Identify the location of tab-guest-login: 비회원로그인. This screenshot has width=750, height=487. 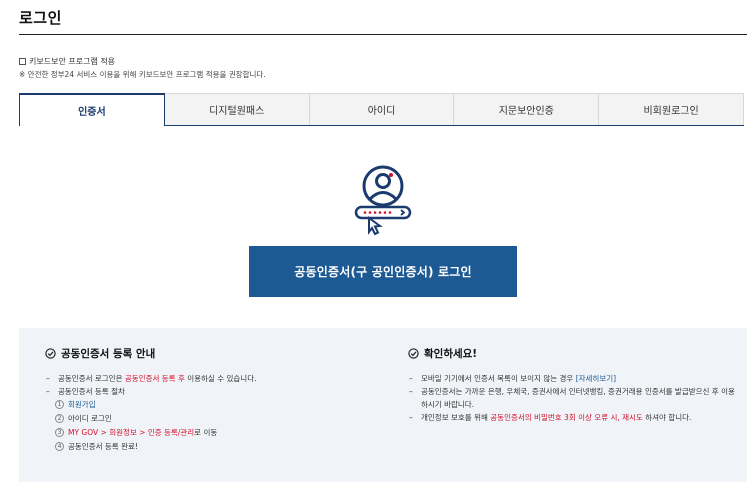
(671, 109).